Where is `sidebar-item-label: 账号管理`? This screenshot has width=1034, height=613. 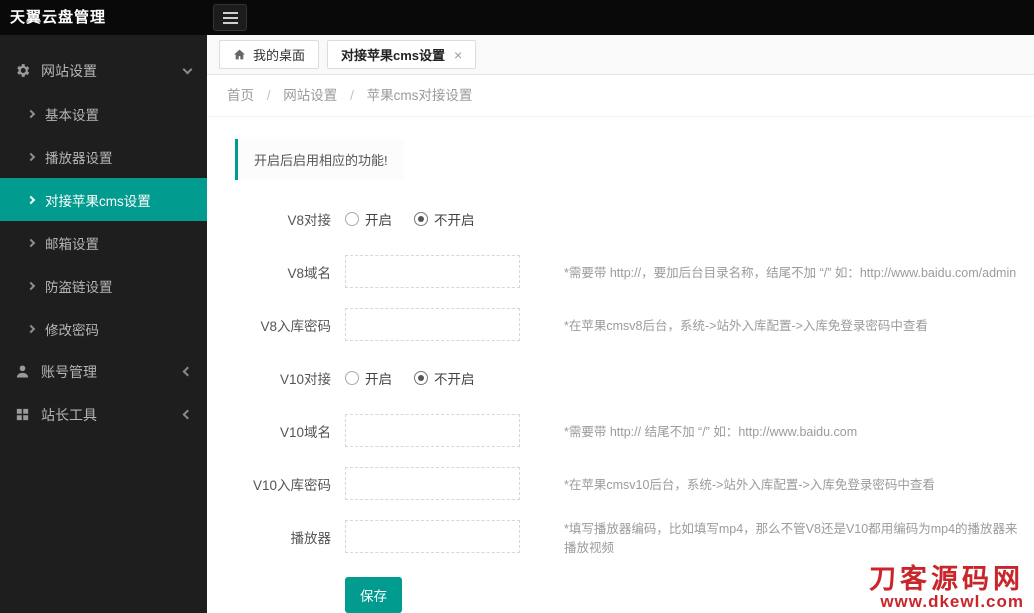
sidebar-item-label: 账号管理 is located at coordinates (69, 371).